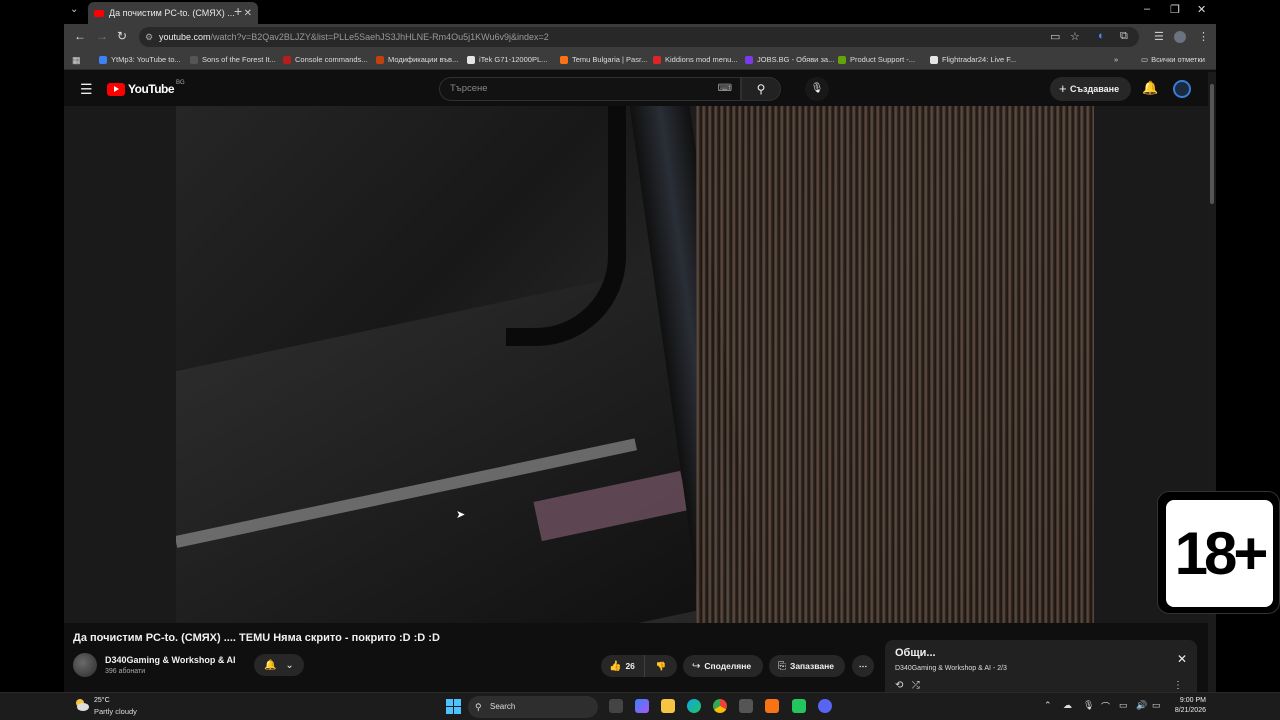 The image size is (1280, 720). I want to click on taskbar-clock: 9:00 PM 8/21/2026, so click(1189, 706).